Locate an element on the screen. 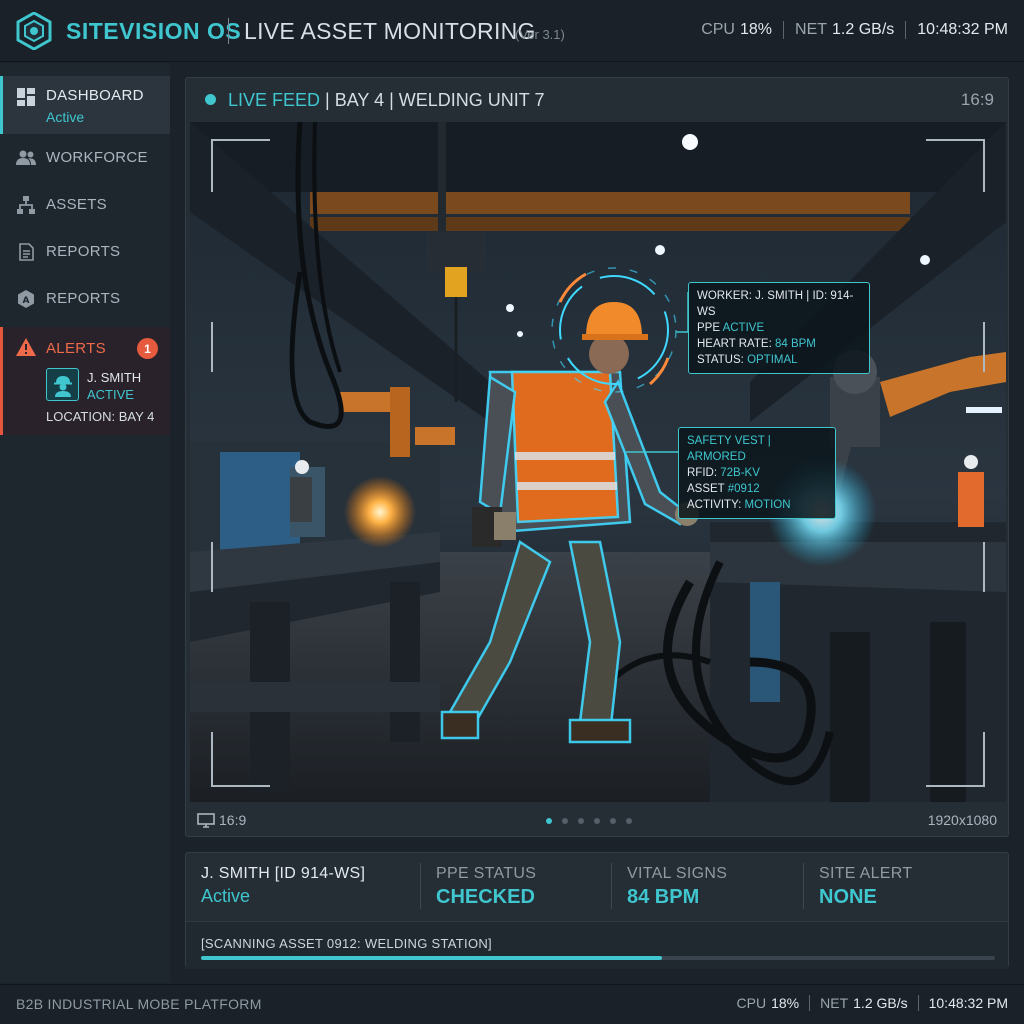 The width and height of the screenshot is (1024, 1024). workforce-icon is located at coordinates (26, 158).